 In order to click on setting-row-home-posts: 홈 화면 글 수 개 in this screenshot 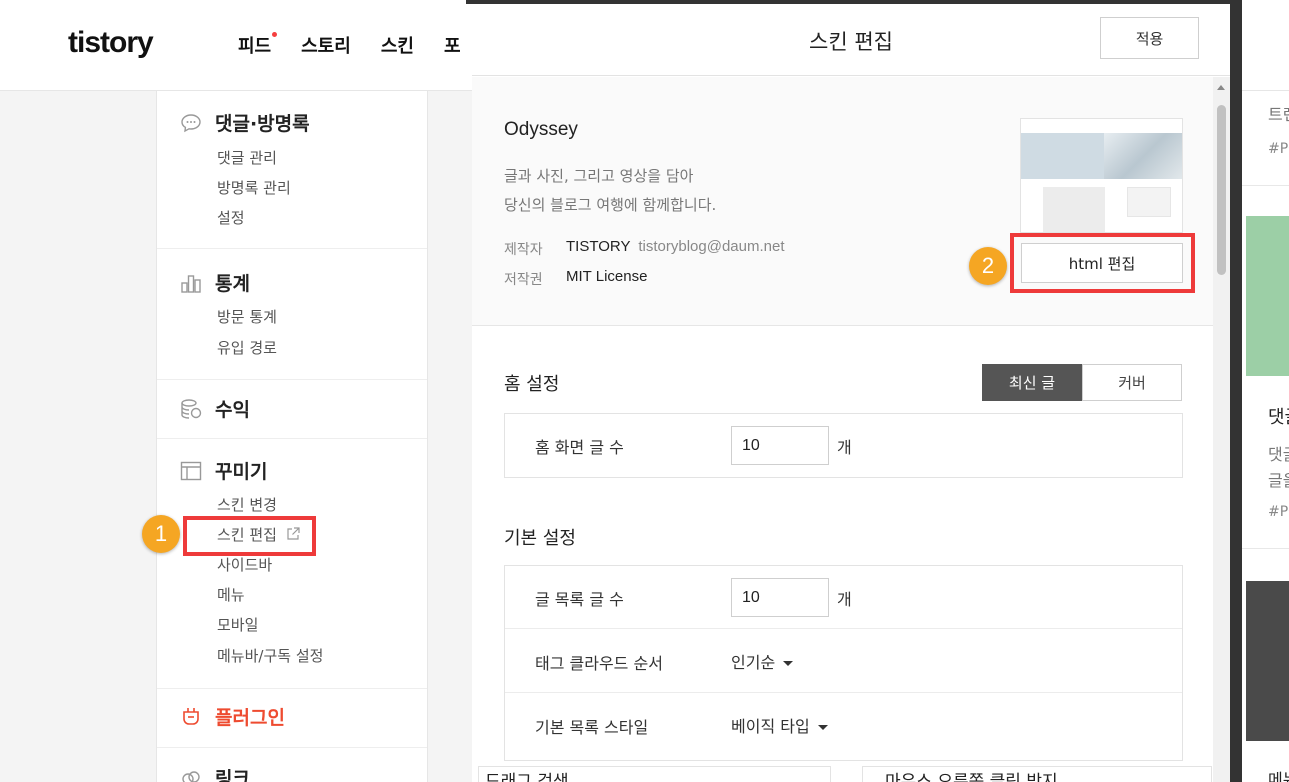, I will do `click(843, 445)`.